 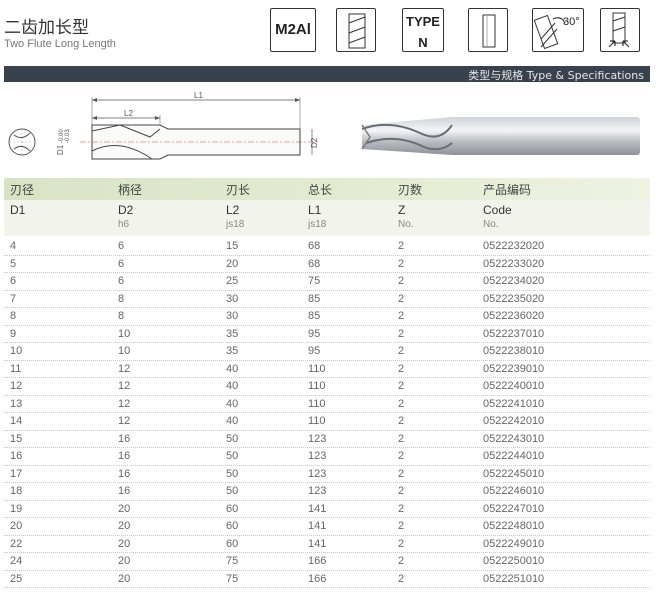 What do you see at coordinates (317, 578) in the screenshot?
I see `cell-l1: 166` at bounding box center [317, 578].